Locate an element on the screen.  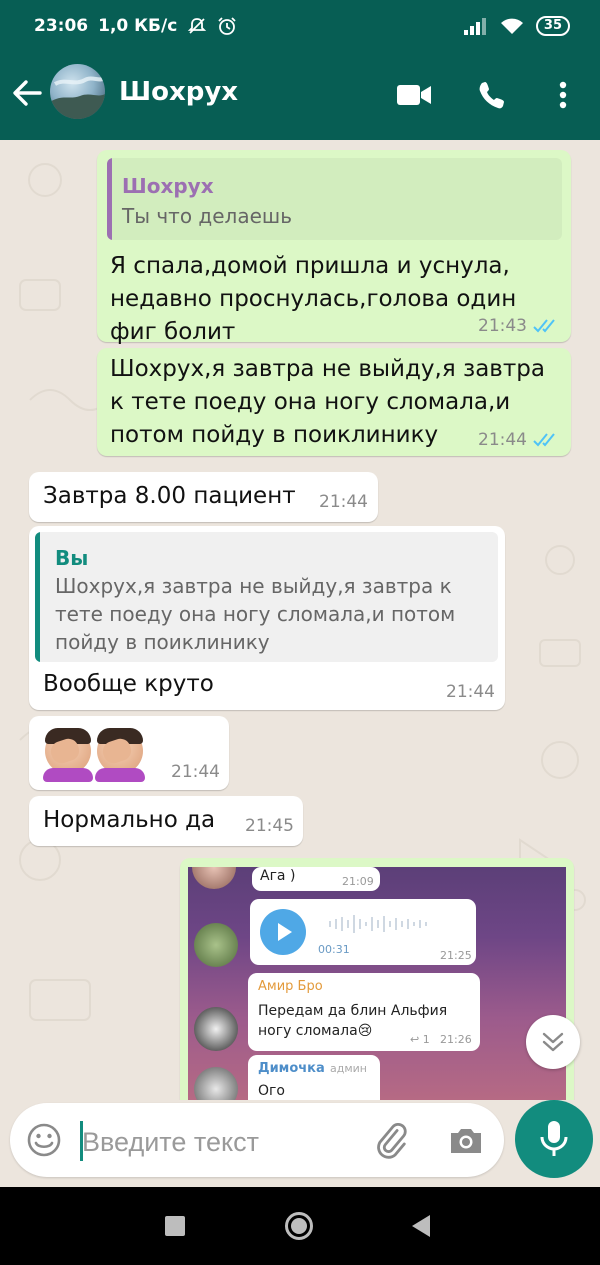
forwarded-author: Димочка is located at coordinates (291, 1068).